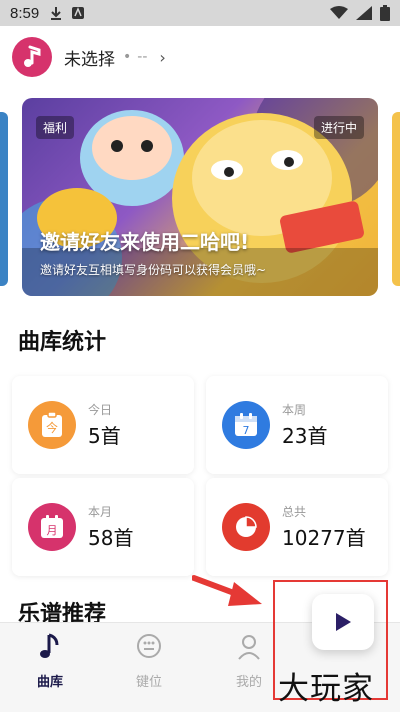 The height and width of the screenshot is (712, 400). Describe the element at coordinates (149, 646) in the screenshot. I see `keypad-icon` at that location.